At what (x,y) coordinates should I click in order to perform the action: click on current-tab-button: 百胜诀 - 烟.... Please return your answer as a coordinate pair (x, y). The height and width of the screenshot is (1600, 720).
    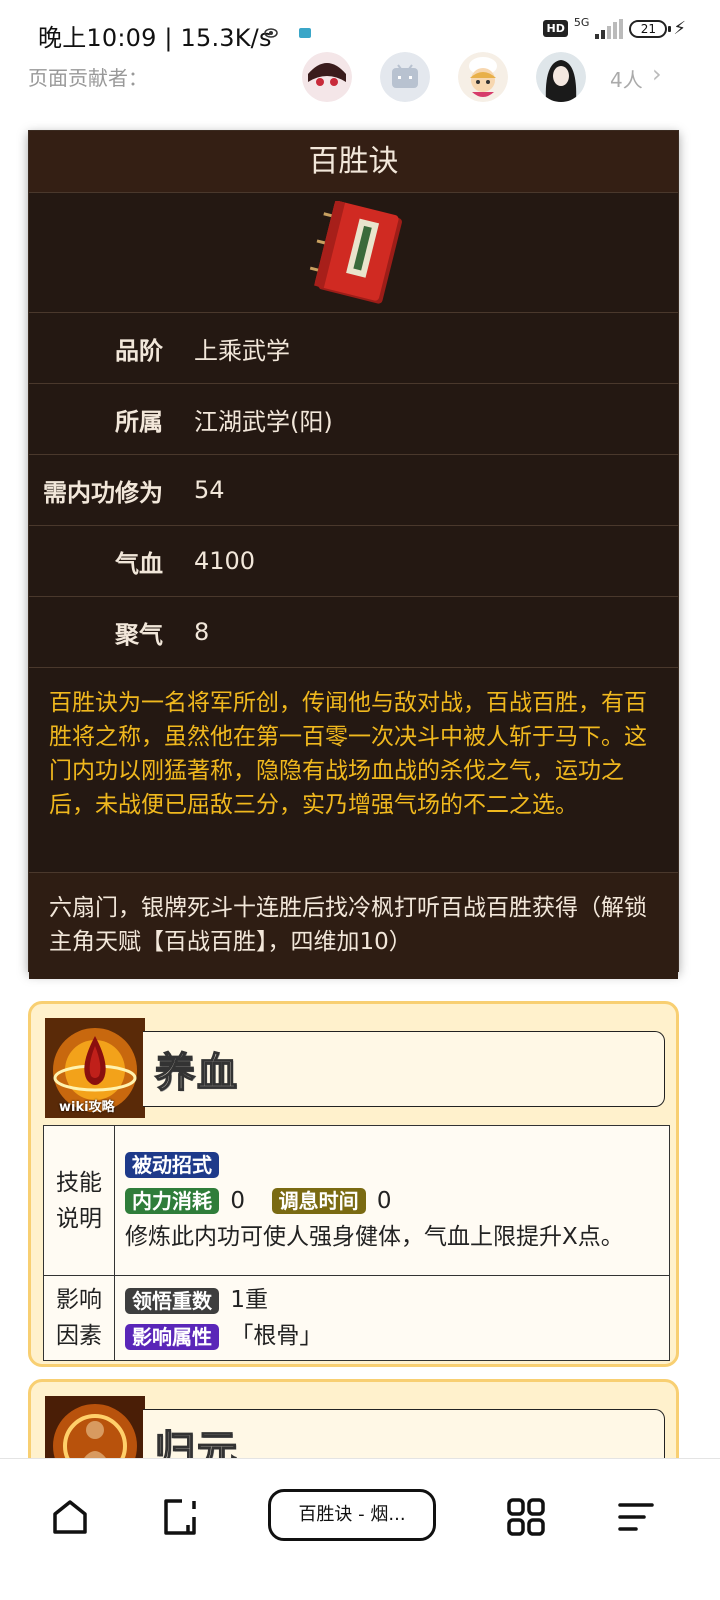
    Looking at the image, I should click on (352, 1515).